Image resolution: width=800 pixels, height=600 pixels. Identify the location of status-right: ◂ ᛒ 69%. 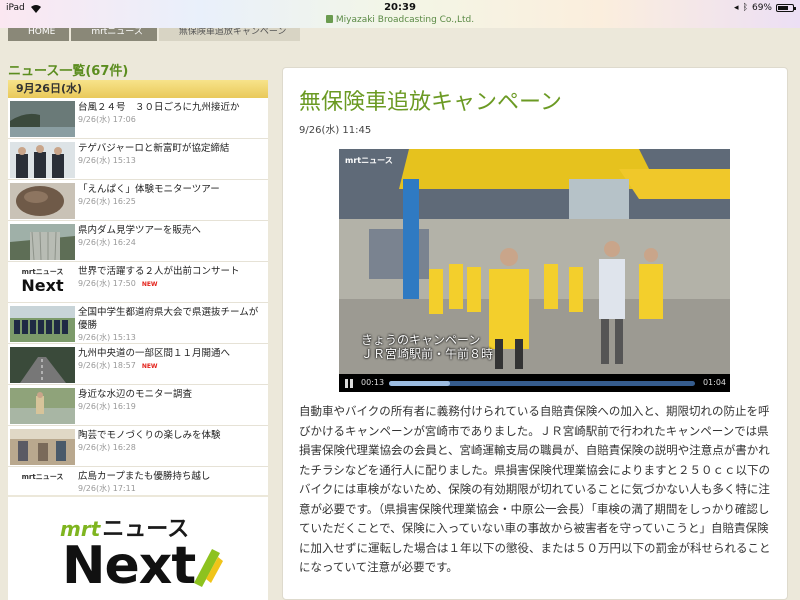
(765, 8).